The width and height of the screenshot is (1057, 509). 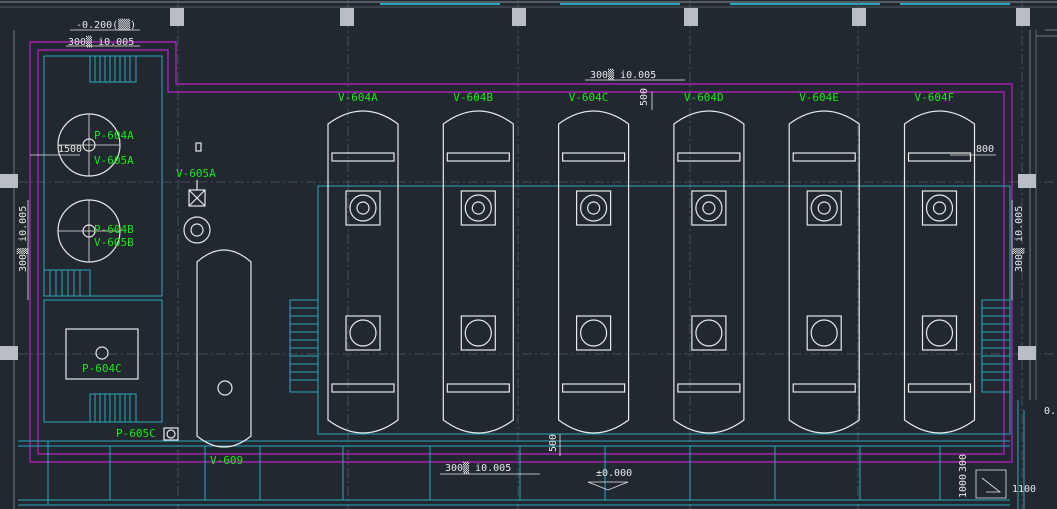 I want to click on tank-v-604b: V-604B, so click(x=478, y=262).